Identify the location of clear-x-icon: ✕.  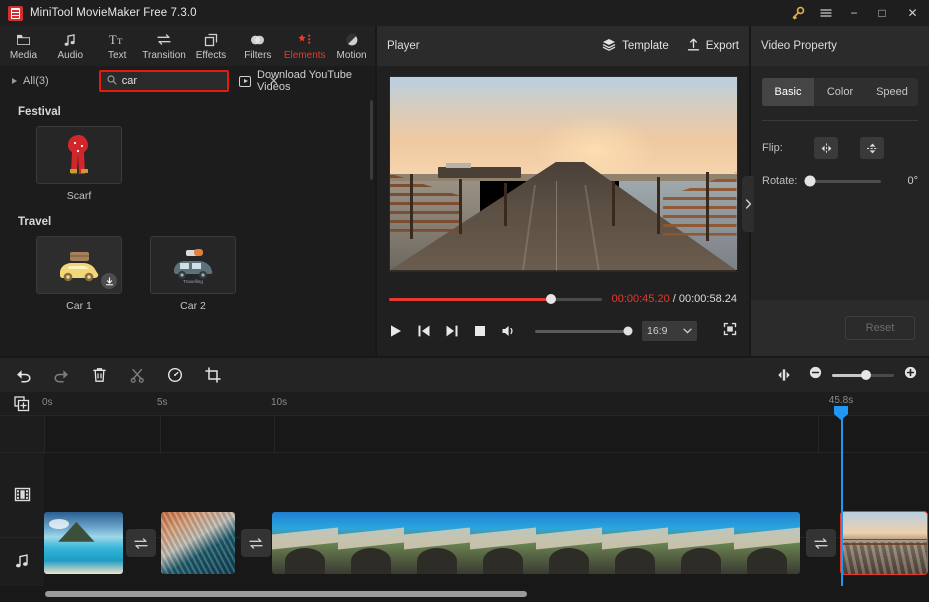
(274, 81).